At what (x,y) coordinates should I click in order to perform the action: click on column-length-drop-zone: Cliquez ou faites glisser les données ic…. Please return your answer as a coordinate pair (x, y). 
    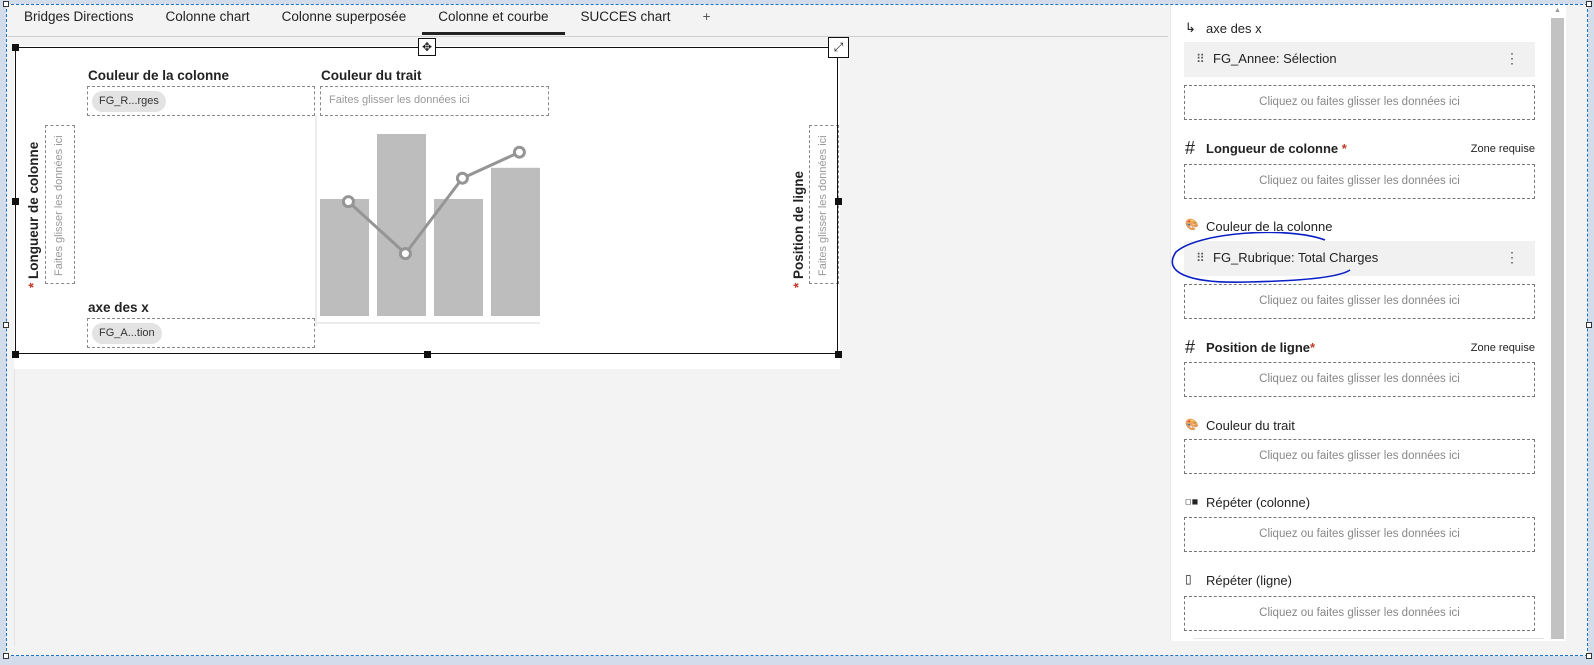
    Looking at the image, I should click on (1359, 181).